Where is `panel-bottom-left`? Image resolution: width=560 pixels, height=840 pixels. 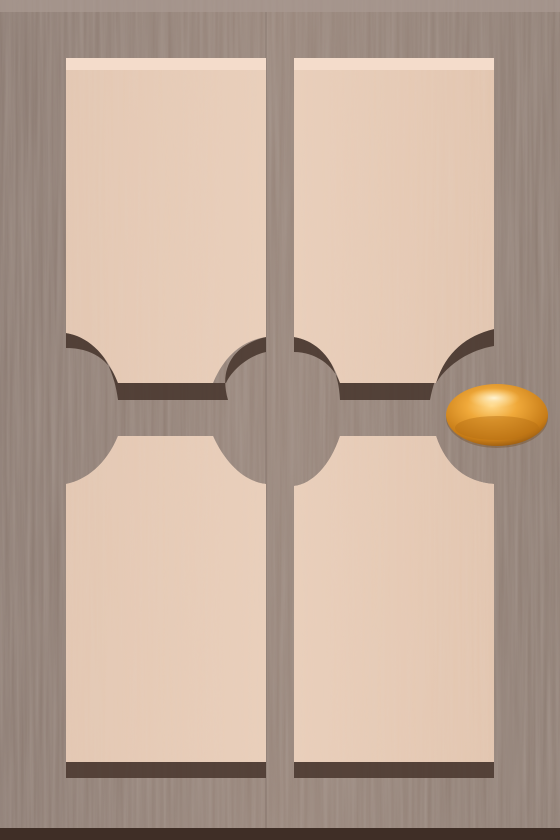
panel-bottom-left is located at coordinates (166, 629).